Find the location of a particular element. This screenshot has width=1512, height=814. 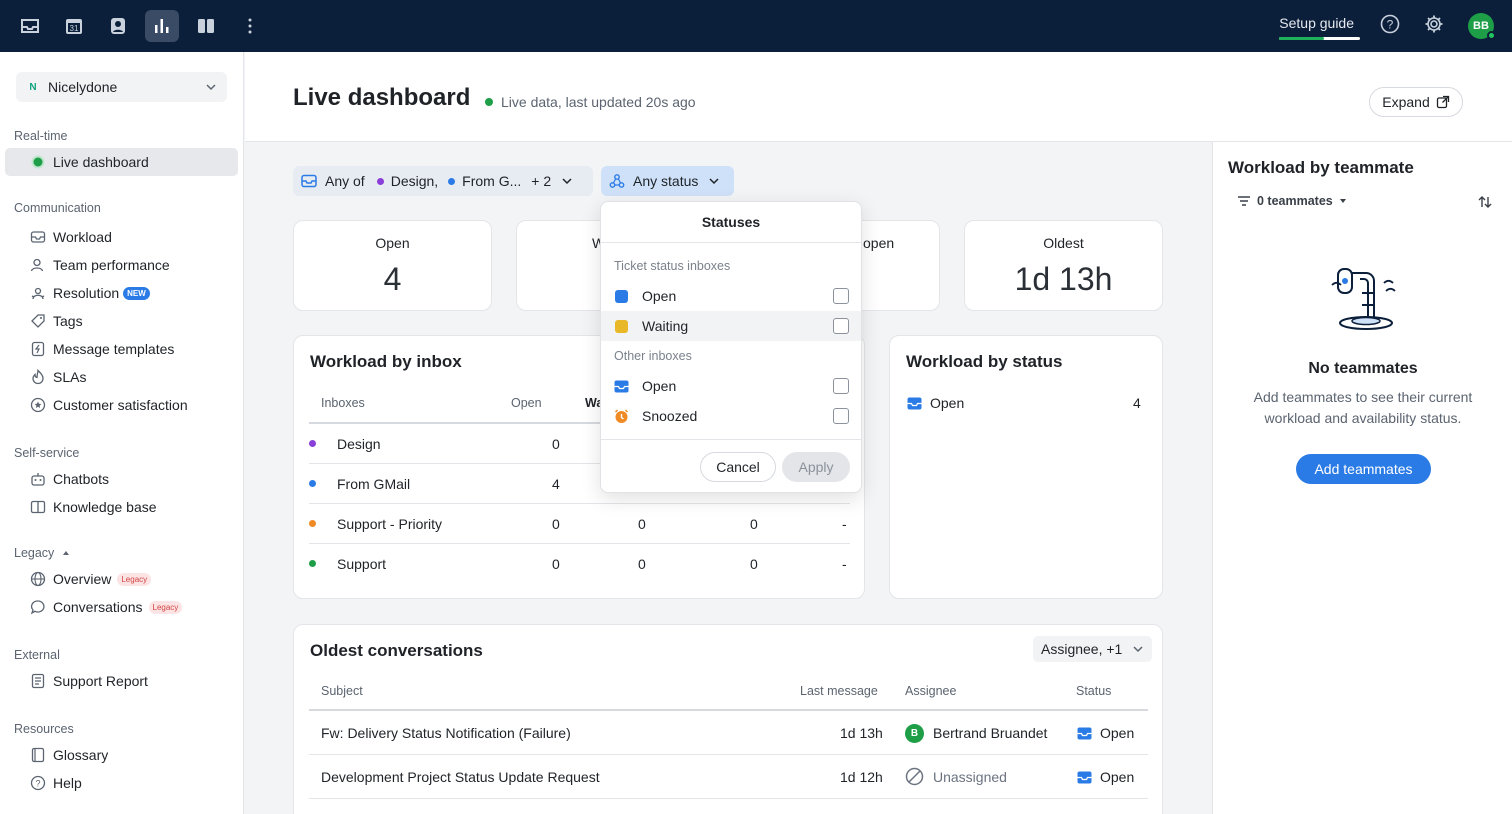

status-count: 4 is located at coordinates (1137, 403).